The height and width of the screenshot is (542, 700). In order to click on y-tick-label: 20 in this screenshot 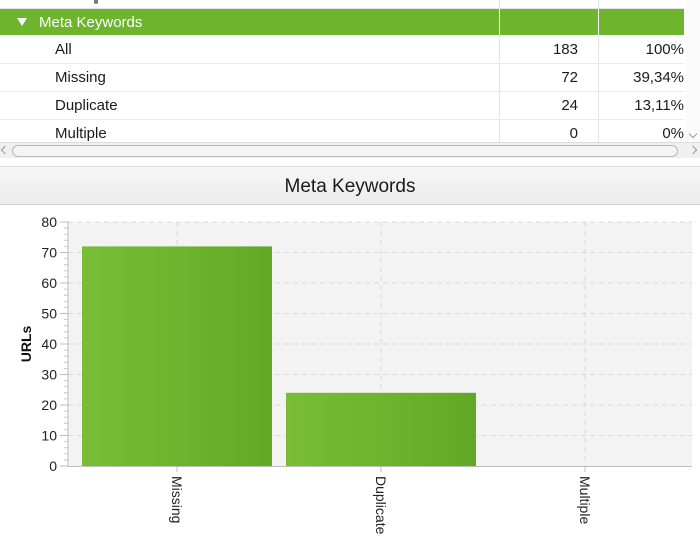, I will do `click(49, 405)`.